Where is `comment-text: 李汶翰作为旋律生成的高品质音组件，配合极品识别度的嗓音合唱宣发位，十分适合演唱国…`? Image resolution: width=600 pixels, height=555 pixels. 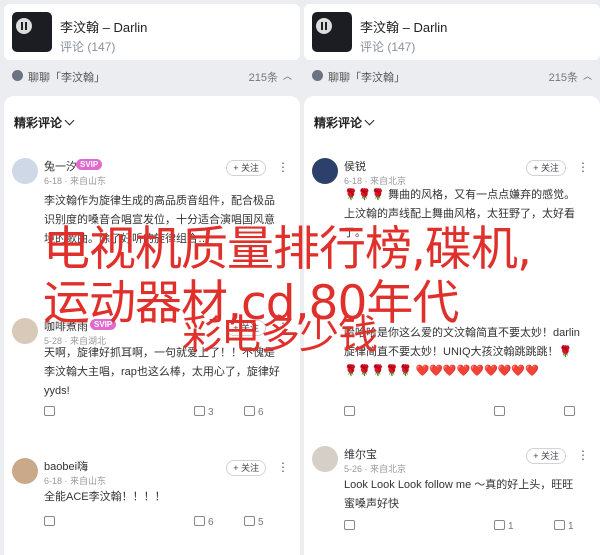
comment-text: 李汶翰作为旋律生成的高品质音组件，配合极品识别度的嗓音合唱宣发位，十分适合演唱国… is located at coordinates (159, 220).